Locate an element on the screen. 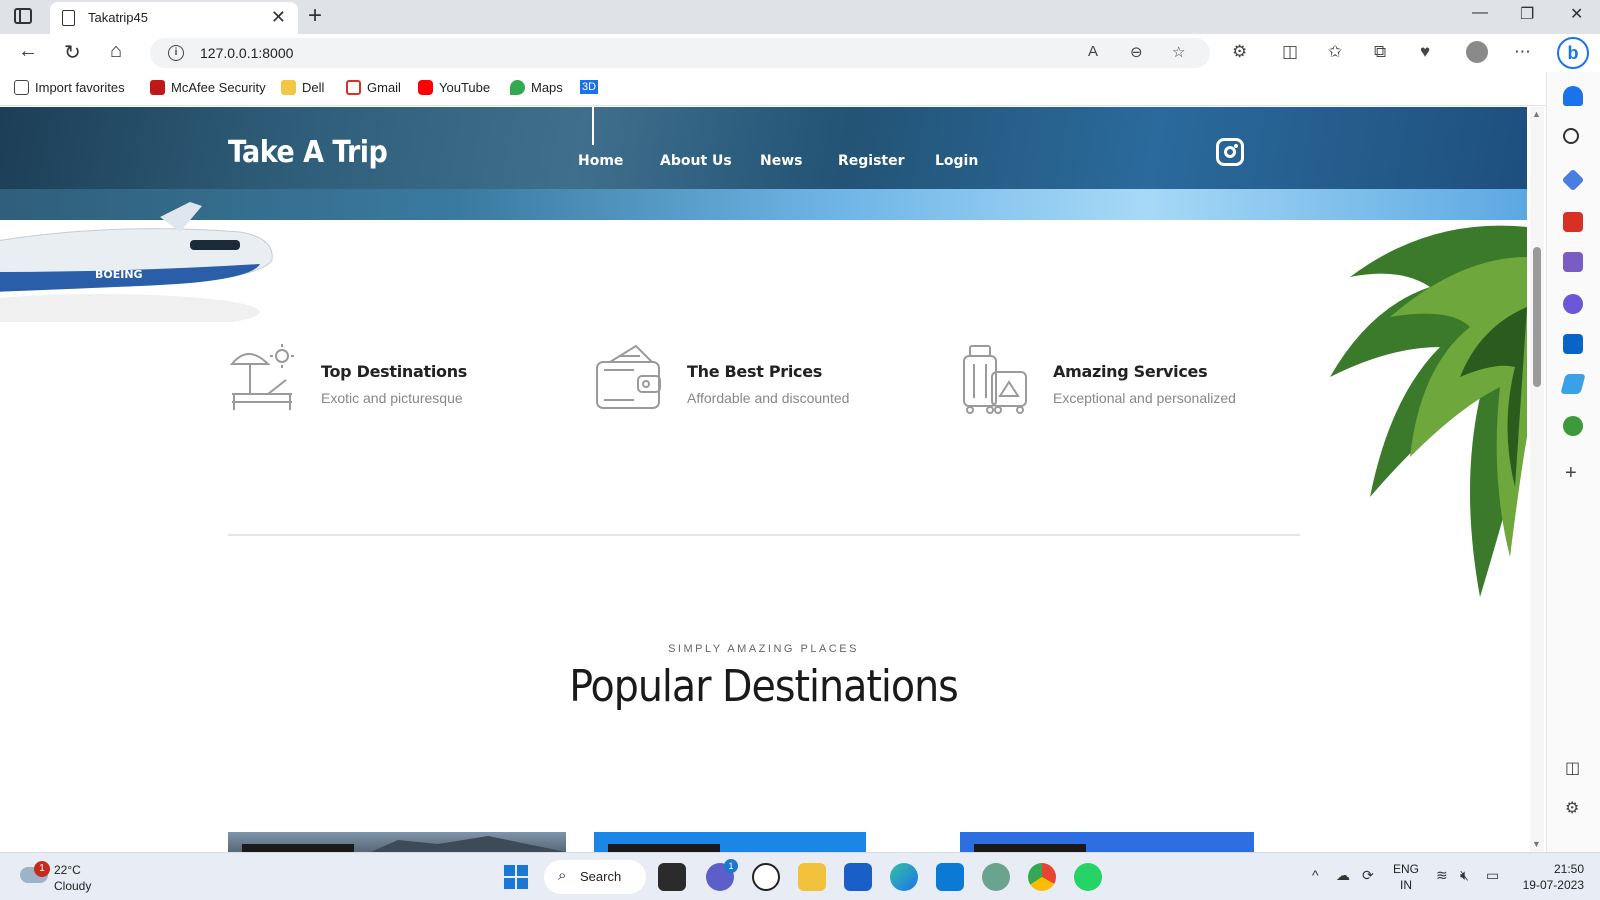 This screenshot has height=900, width=1600. nav-news: News is located at coordinates (781, 161).